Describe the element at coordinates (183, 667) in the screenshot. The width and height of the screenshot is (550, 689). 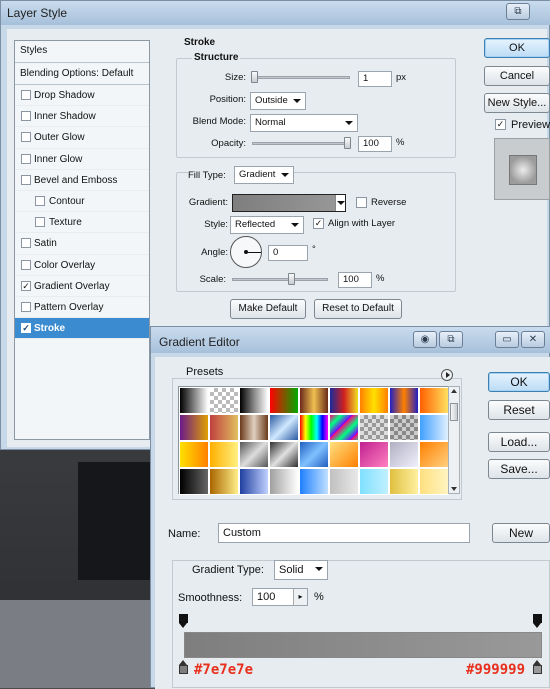
I see `color-stop-left` at that location.